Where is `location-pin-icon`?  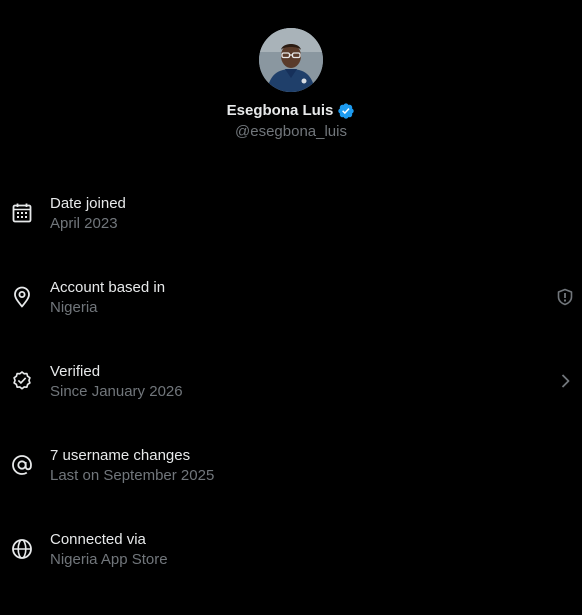
location-pin-icon is located at coordinates (22, 297).